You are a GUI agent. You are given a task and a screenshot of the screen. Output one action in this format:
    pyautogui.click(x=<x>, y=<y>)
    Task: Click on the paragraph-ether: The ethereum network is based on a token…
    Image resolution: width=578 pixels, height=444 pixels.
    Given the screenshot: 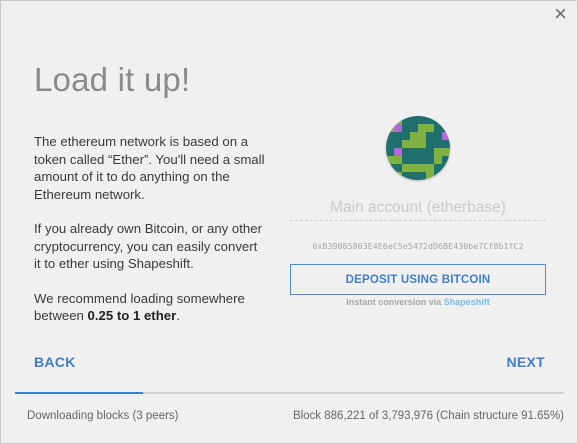 What is the action you would take?
    pyautogui.click(x=149, y=168)
    